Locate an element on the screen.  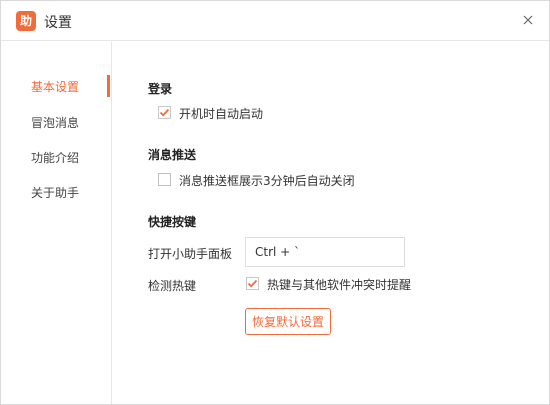
open-panel-label: 打开小助手面板 is located at coordinates (190, 254).